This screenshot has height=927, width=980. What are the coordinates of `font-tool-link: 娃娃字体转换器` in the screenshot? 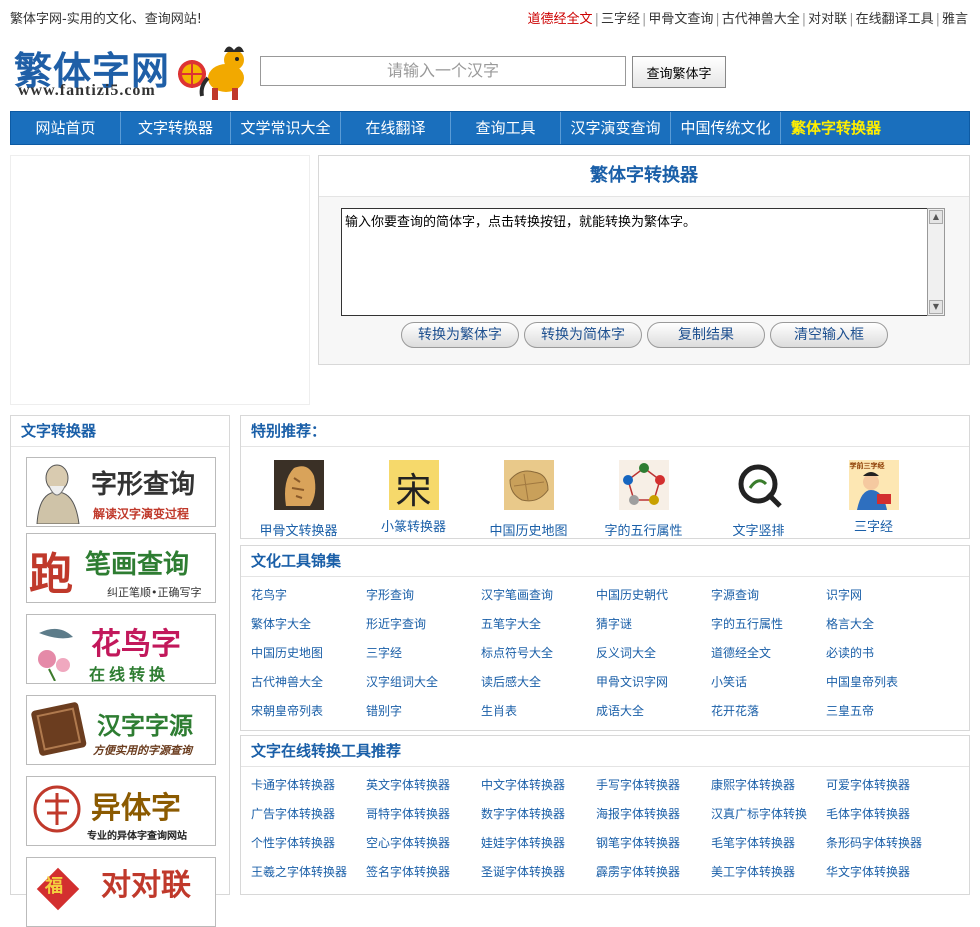 It's located at (538, 848).